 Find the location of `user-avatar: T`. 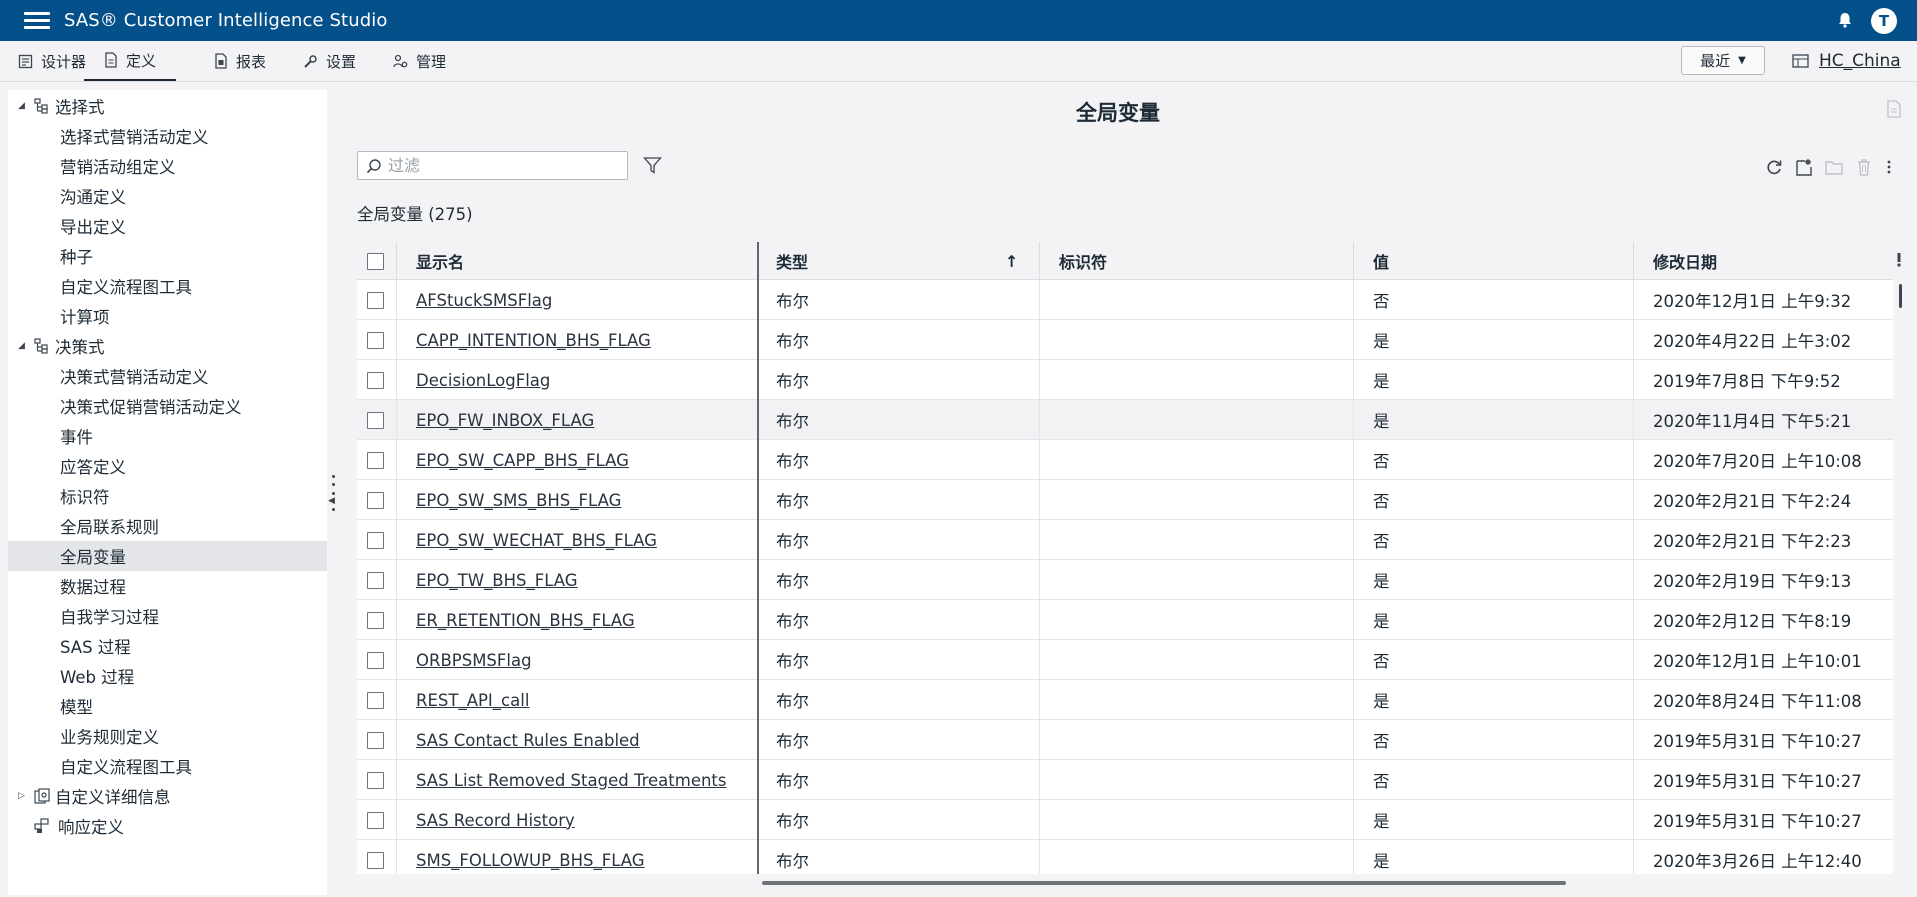

user-avatar: T is located at coordinates (1884, 21).